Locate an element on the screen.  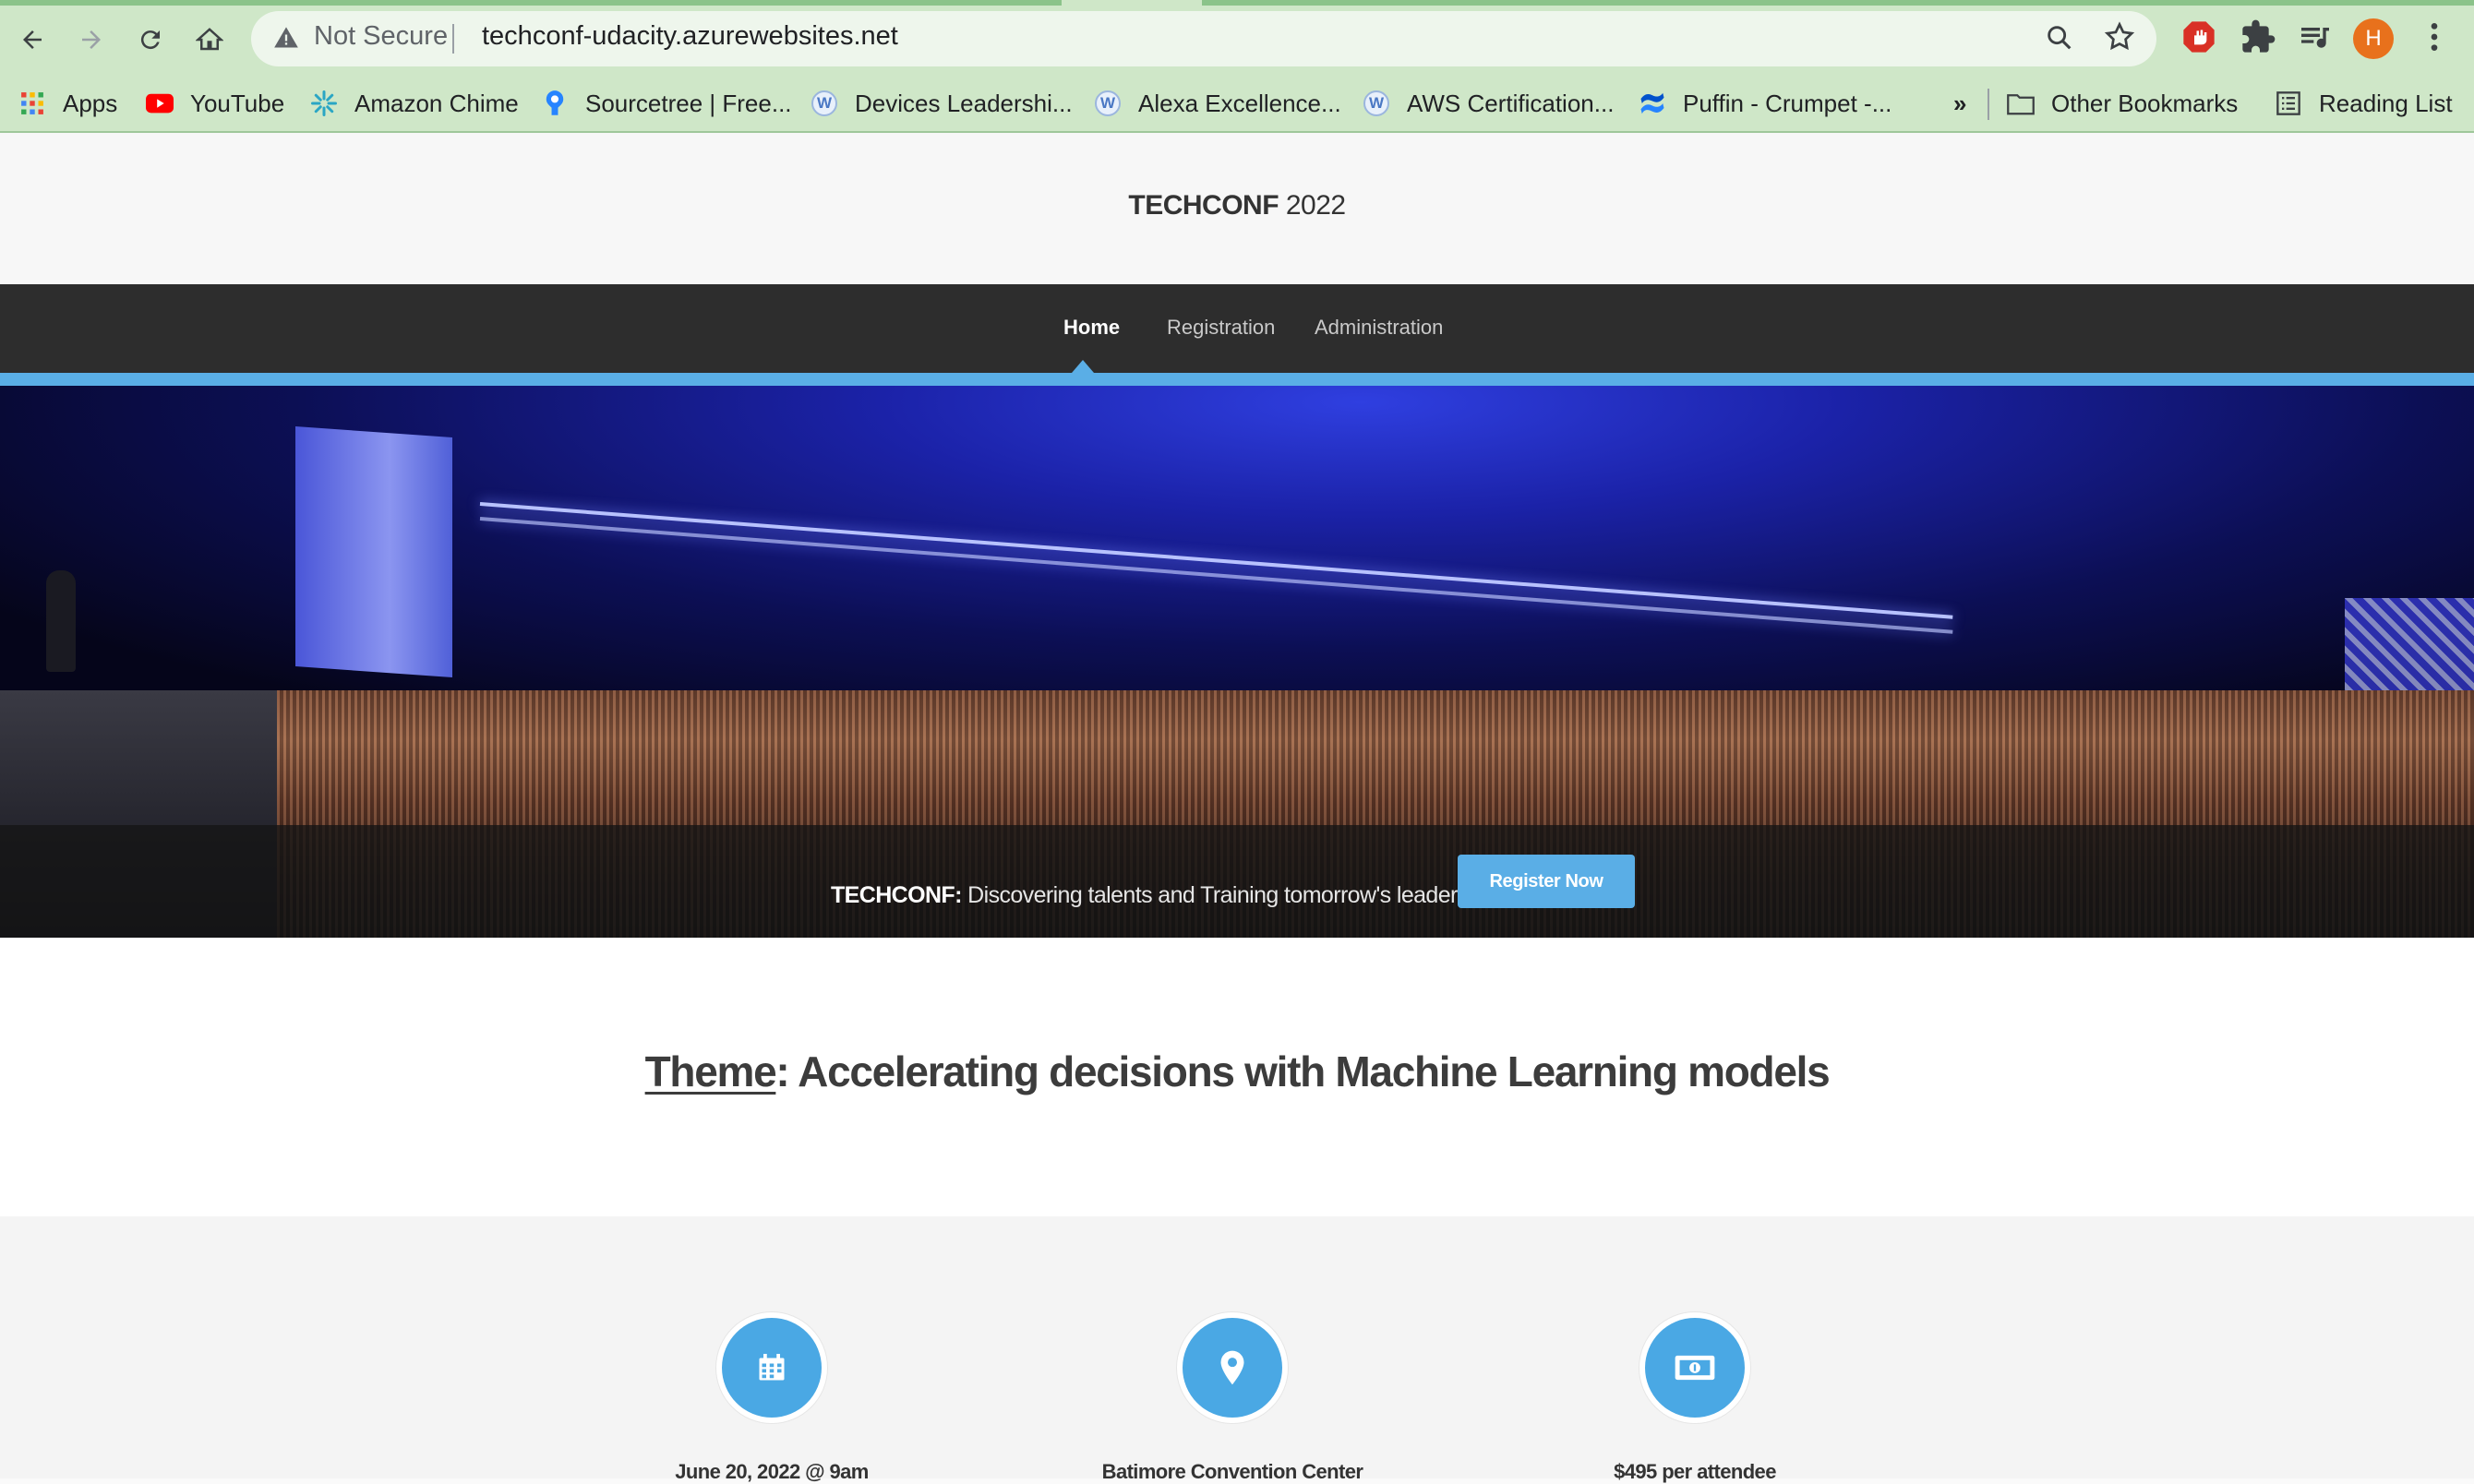
hero-caption-band is located at coordinates (1237, 881).